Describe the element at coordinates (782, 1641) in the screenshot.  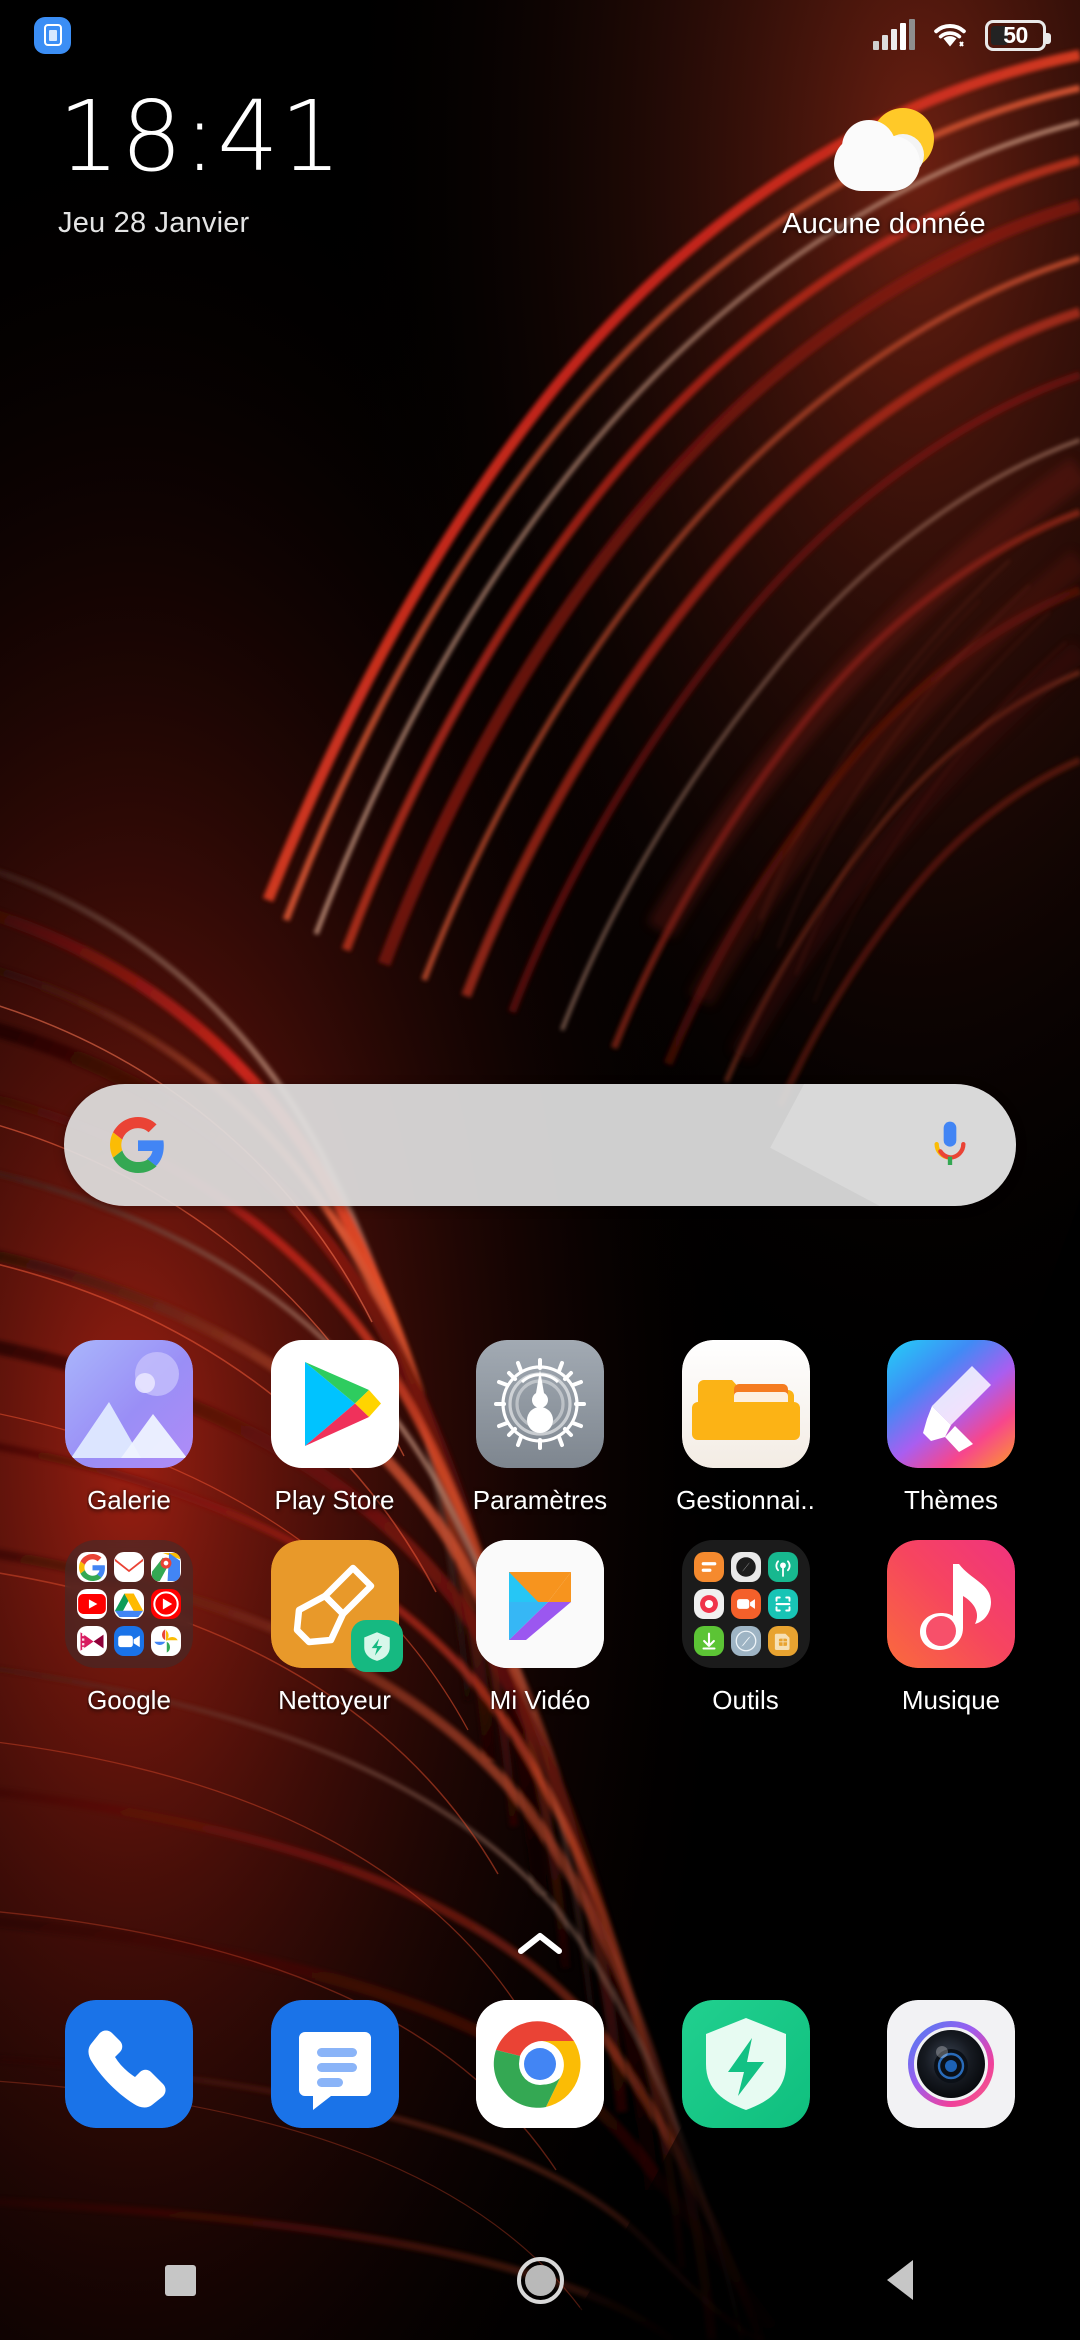
I see `mini-sim-toolkit-icon` at that location.